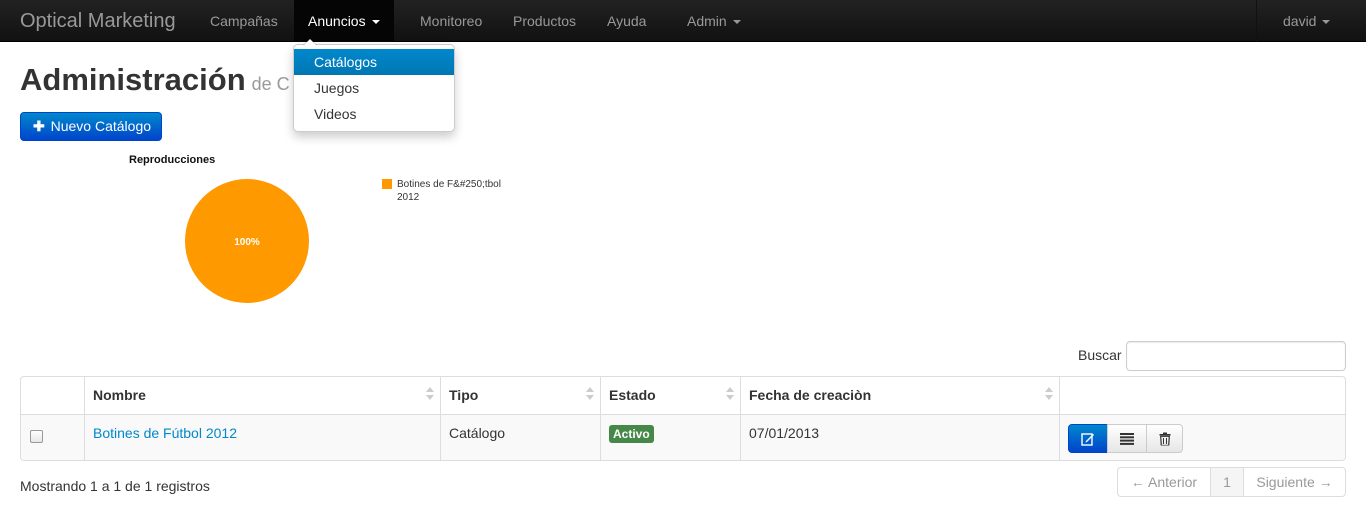  What do you see at coordinates (1202, 395) in the screenshot?
I see `header-actions` at bounding box center [1202, 395].